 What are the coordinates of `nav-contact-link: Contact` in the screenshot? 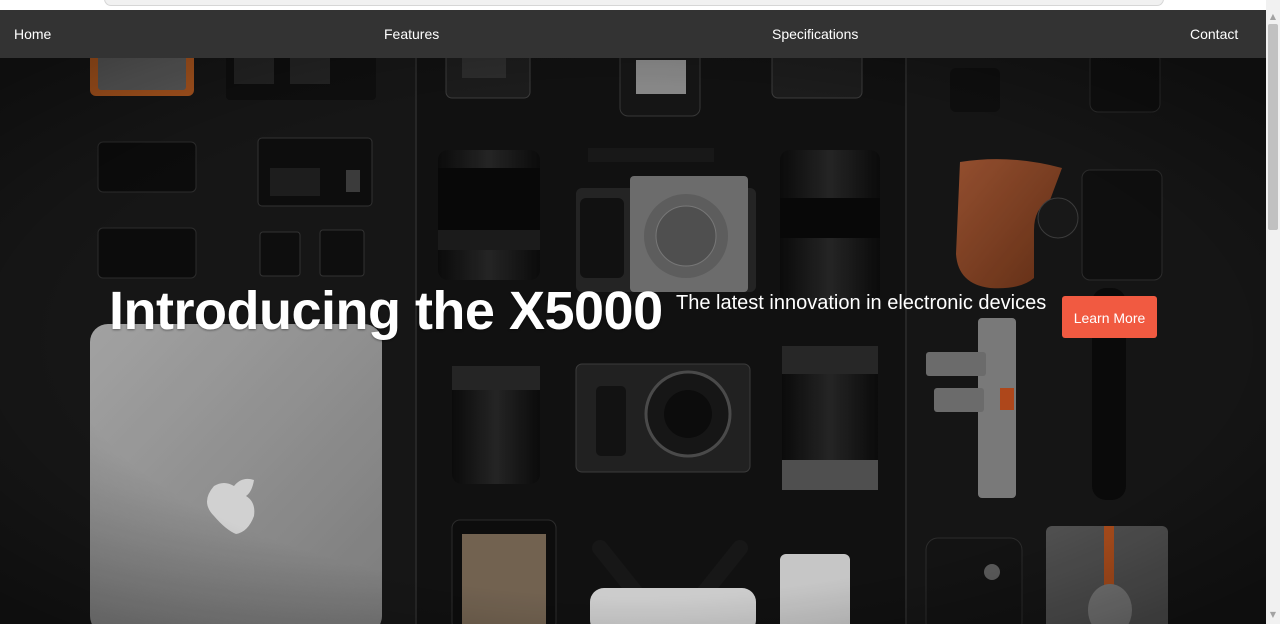 It's located at (1214, 34).